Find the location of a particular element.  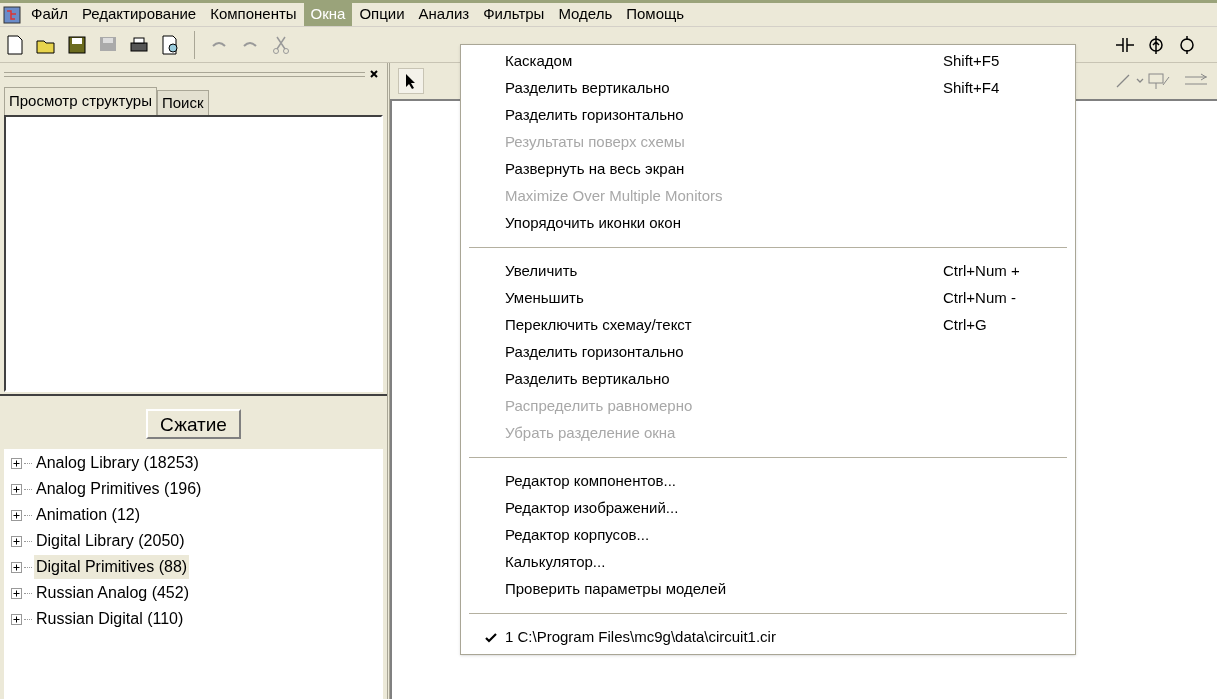

menu-item: Фильтры is located at coordinates (514, 14).